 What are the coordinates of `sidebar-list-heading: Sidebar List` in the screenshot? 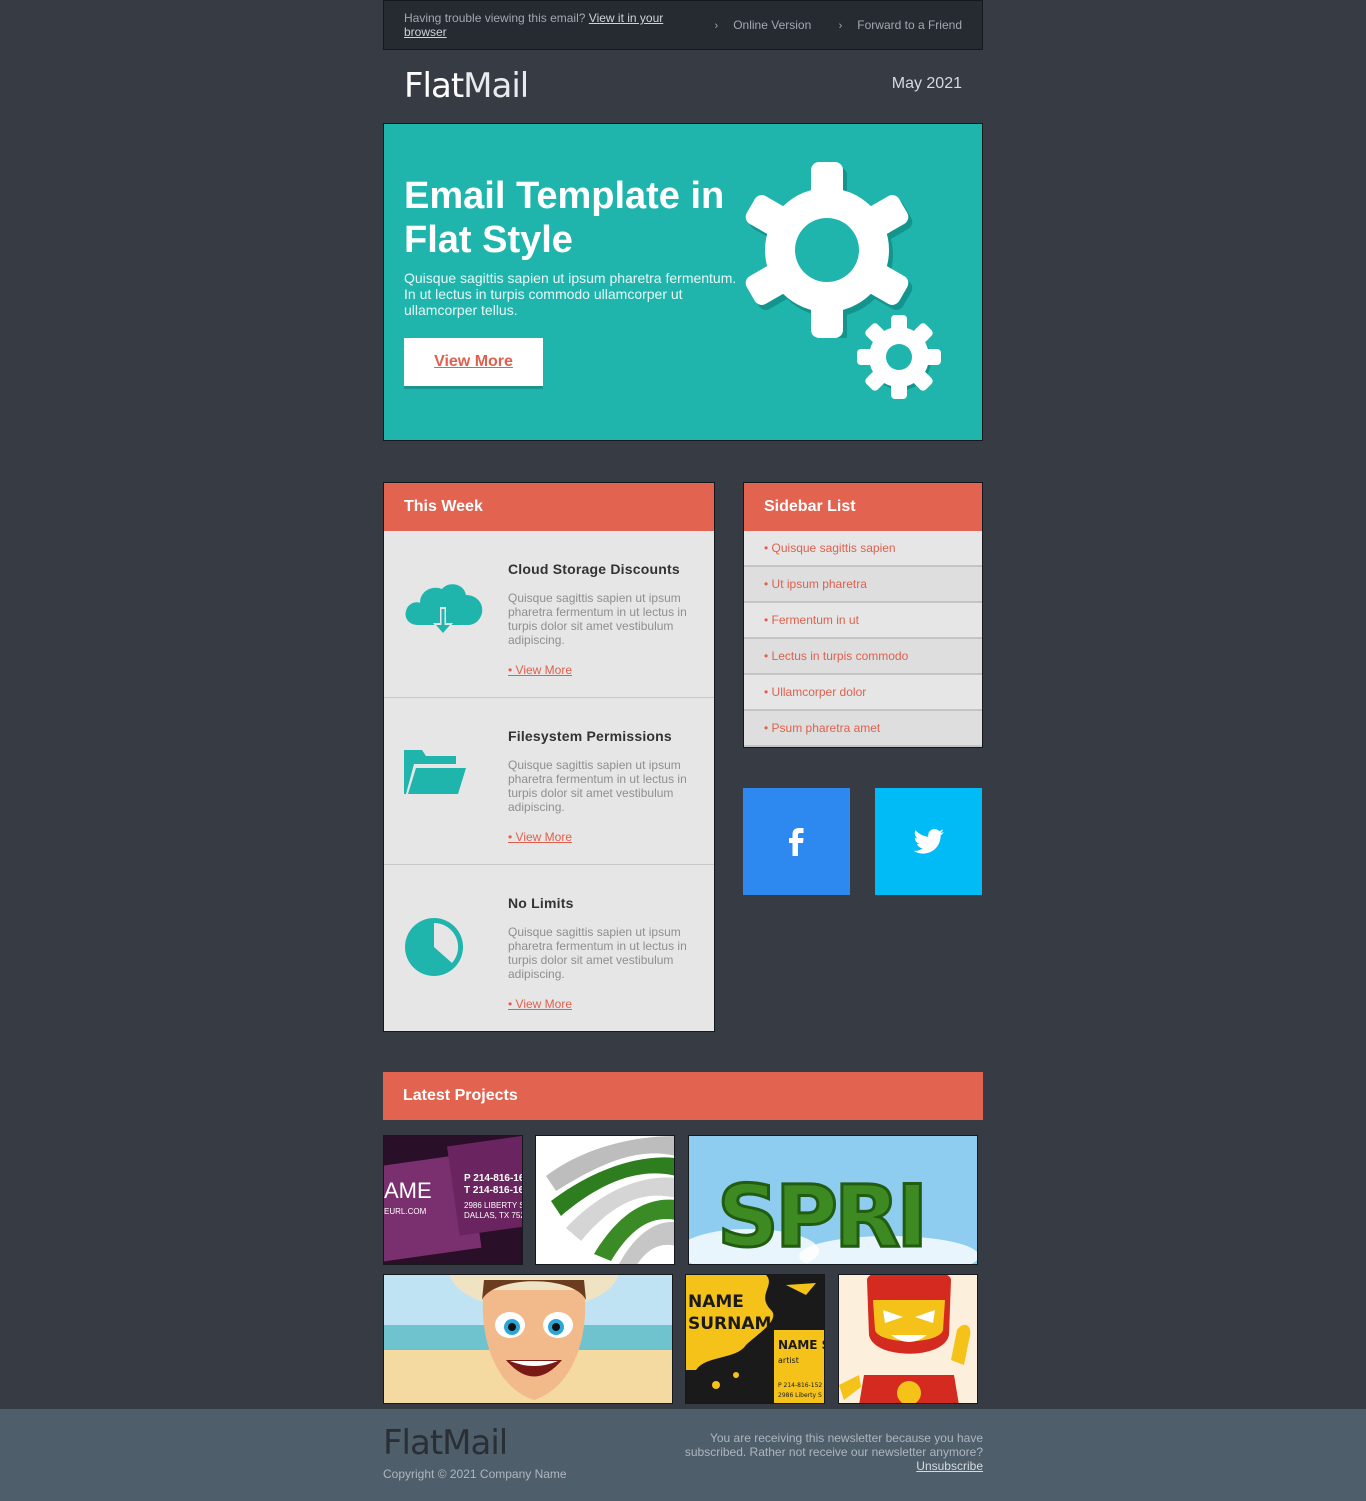 It's located at (863, 507).